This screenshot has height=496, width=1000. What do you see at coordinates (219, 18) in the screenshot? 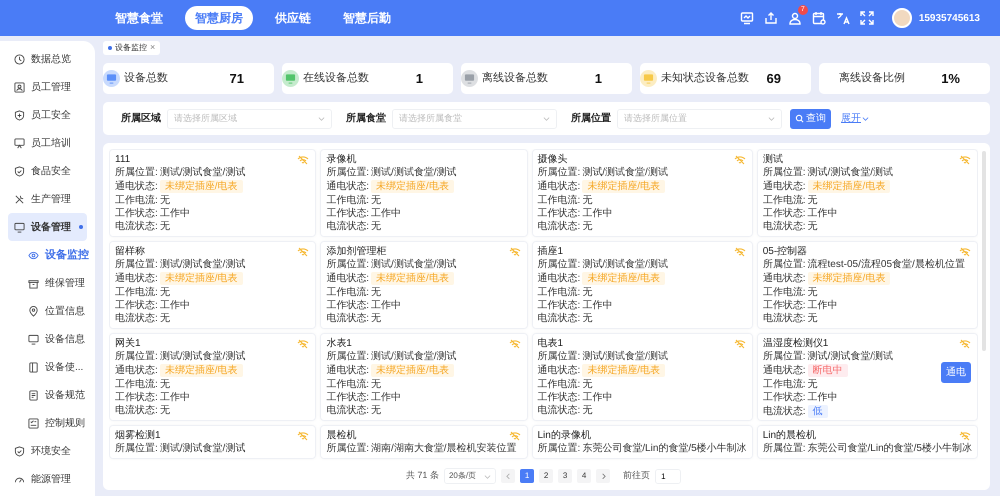
I see `nav-tab: 智慧厨房` at bounding box center [219, 18].